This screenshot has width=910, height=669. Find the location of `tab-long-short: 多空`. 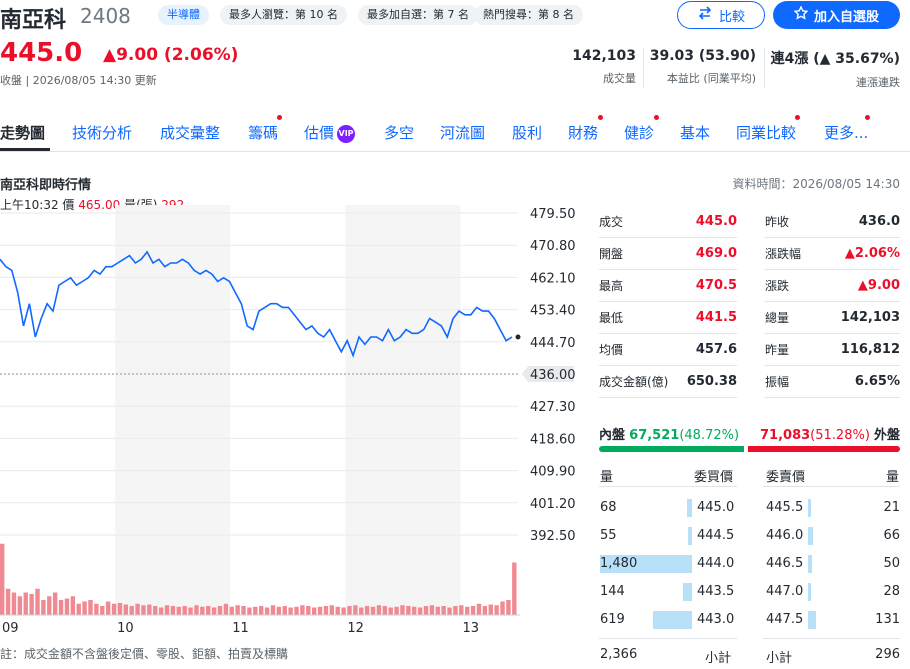

tab-long-short: 多空 is located at coordinates (399, 132).